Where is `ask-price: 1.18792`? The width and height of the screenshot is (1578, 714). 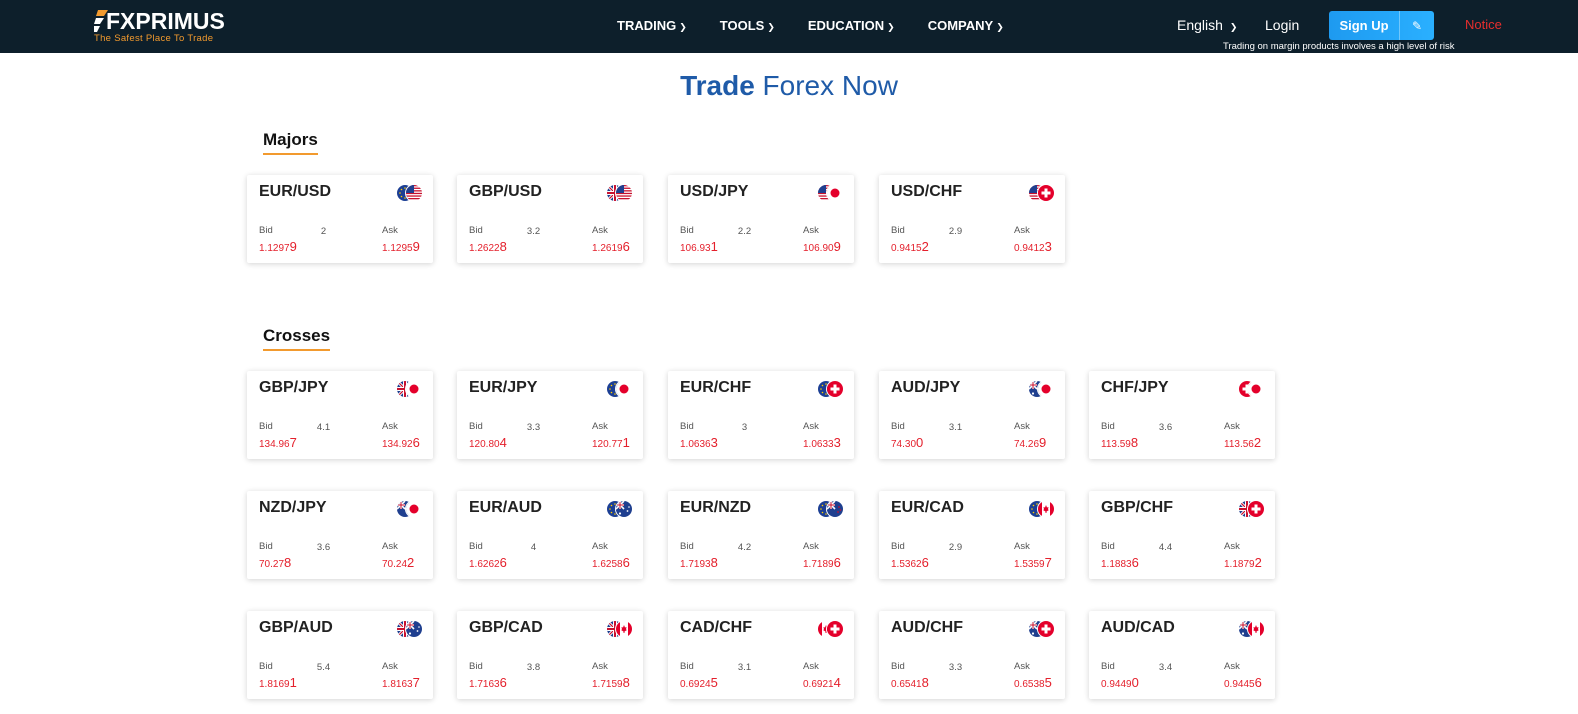
ask-price: 1.18792 is located at coordinates (1243, 562).